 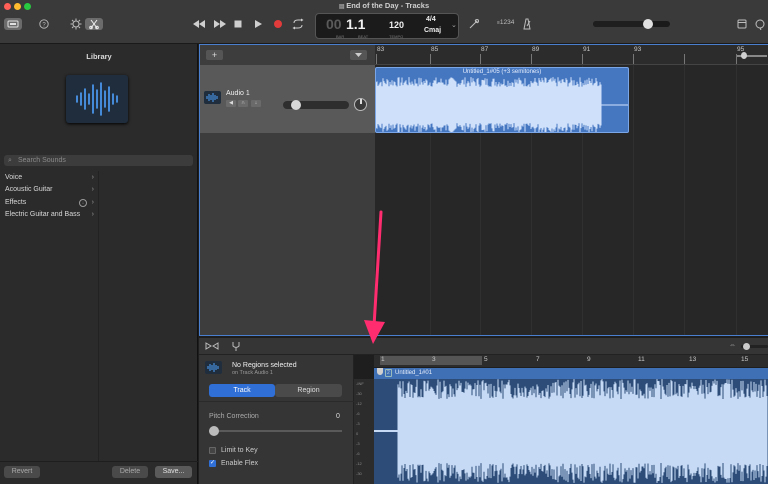 I want to click on lcd-display: 00 1.1 BAR BEAT 120 TEMPO 4/4 Cmaj ⌄, so click(x=387, y=26).